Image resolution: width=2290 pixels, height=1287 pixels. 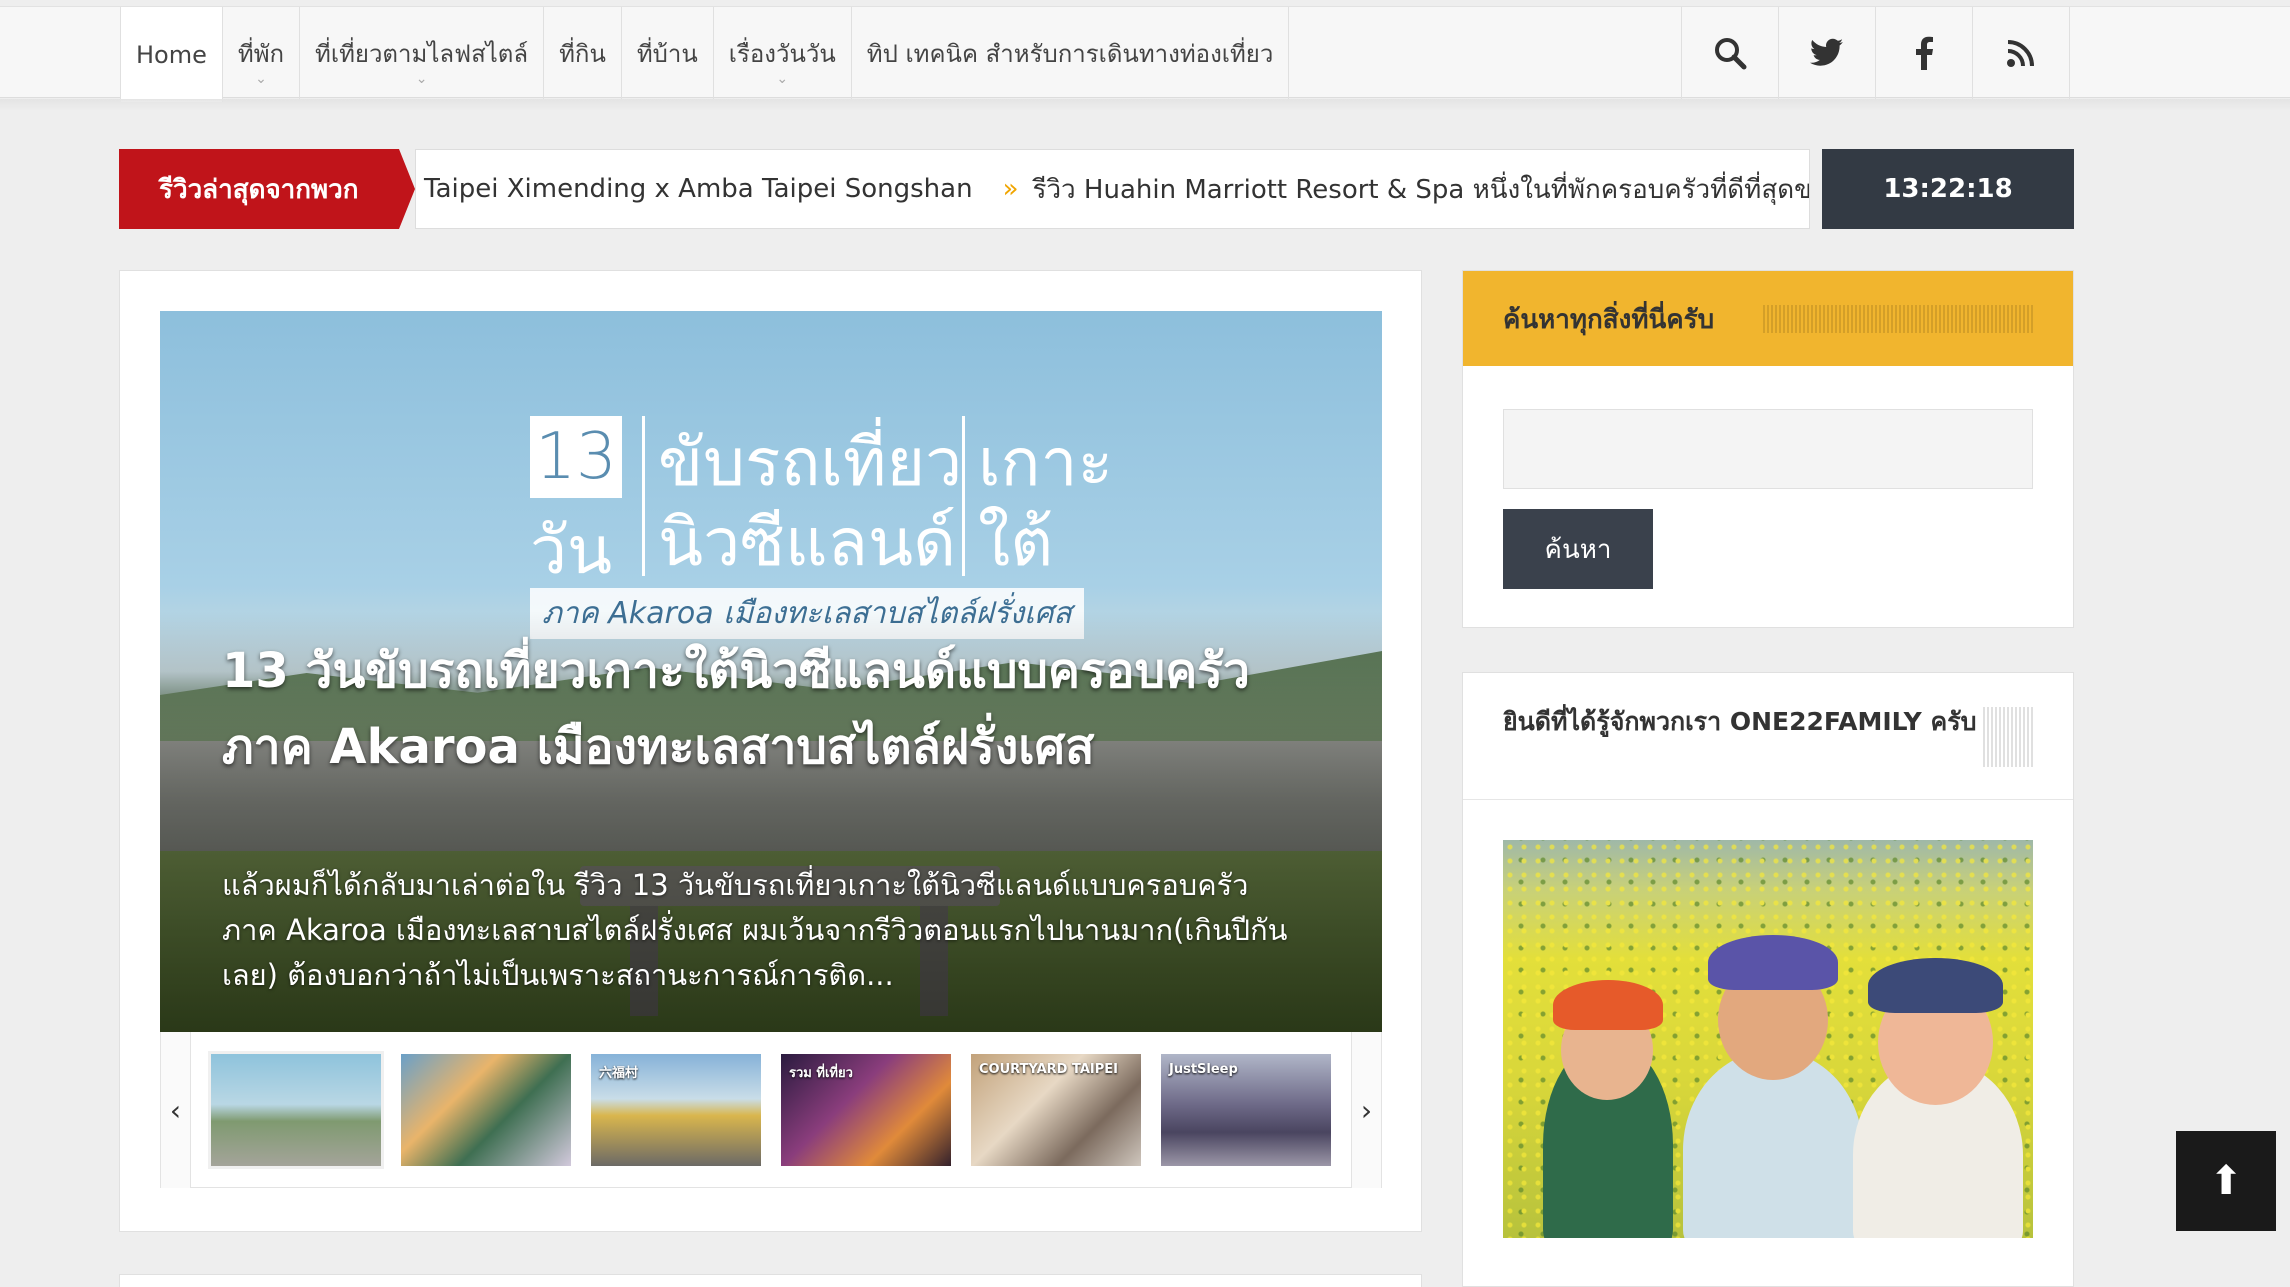 What do you see at coordinates (676, 1110) in the screenshot?
I see `thumbnail: 六福村` at bounding box center [676, 1110].